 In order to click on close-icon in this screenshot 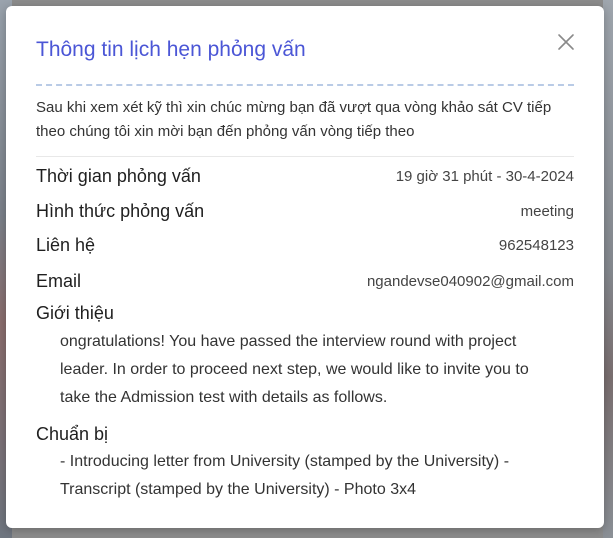, I will do `click(566, 42)`.